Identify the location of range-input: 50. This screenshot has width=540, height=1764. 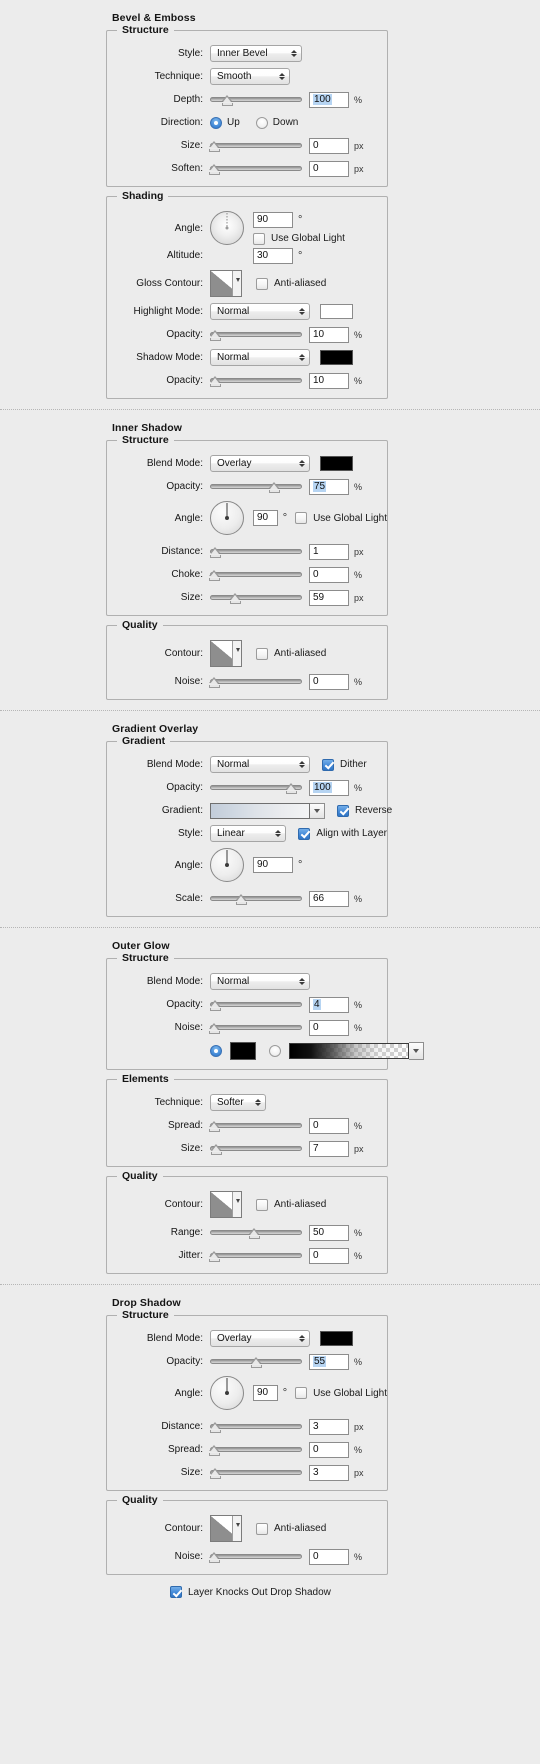
(329, 1232).